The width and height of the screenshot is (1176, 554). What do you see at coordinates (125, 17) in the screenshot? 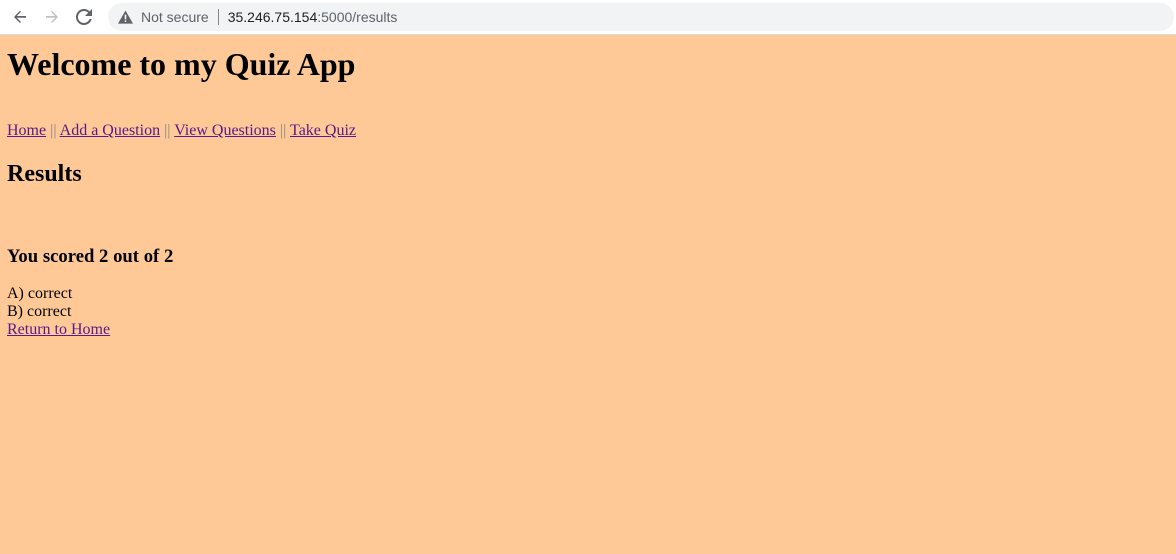
I see `warning-triangle-icon` at bounding box center [125, 17].